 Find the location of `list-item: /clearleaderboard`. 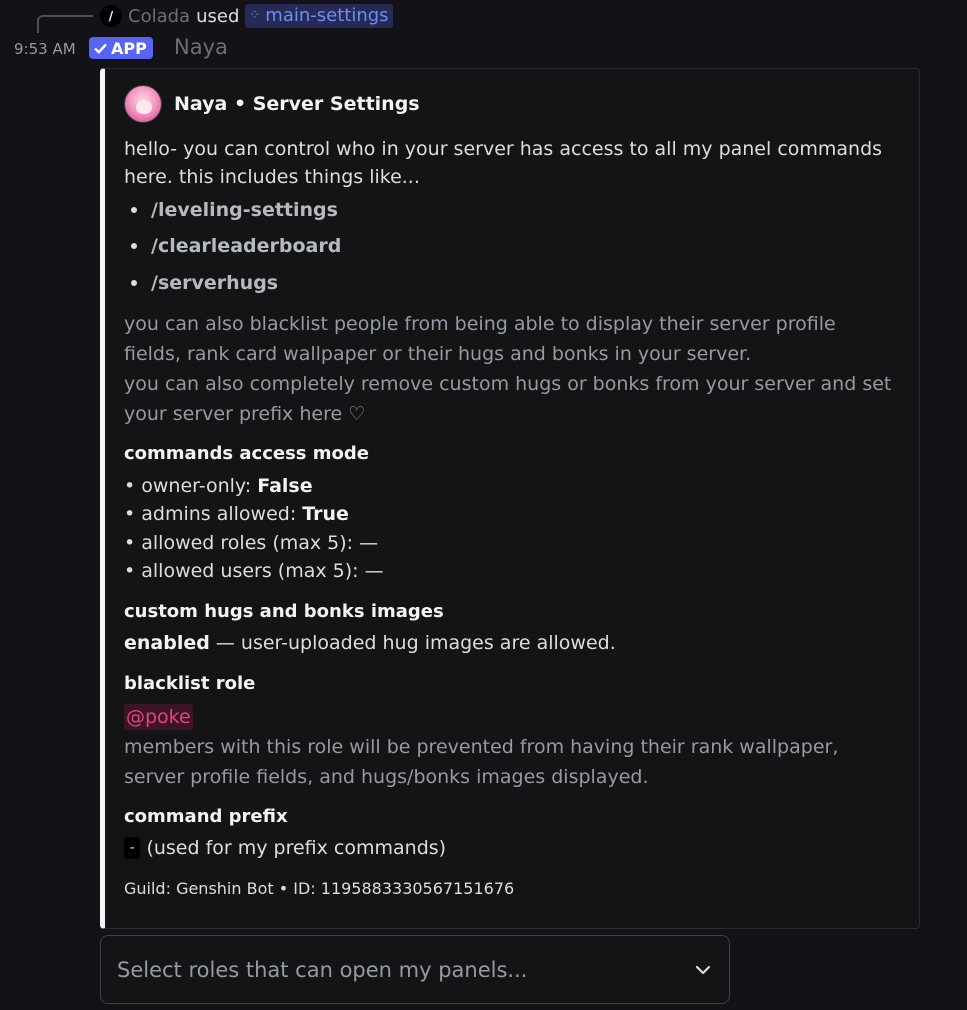

list-item: /clearleaderboard is located at coordinates (236, 246).